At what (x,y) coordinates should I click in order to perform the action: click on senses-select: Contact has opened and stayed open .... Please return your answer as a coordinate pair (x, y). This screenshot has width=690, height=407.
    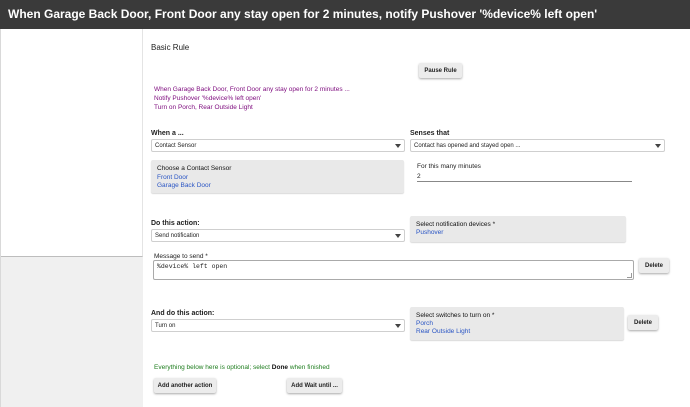
    Looking at the image, I should click on (537, 145).